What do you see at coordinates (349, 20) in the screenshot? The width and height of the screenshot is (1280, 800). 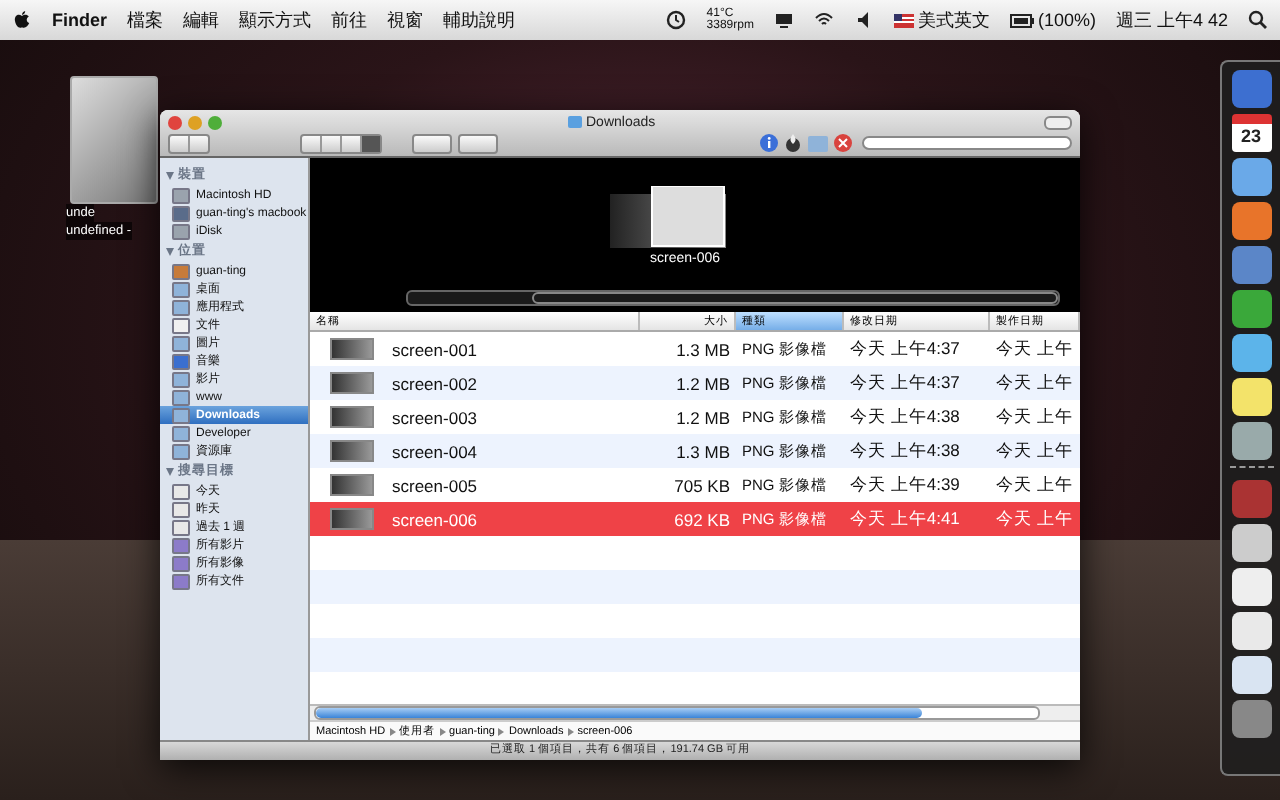 I see `menu-item: 前往` at bounding box center [349, 20].